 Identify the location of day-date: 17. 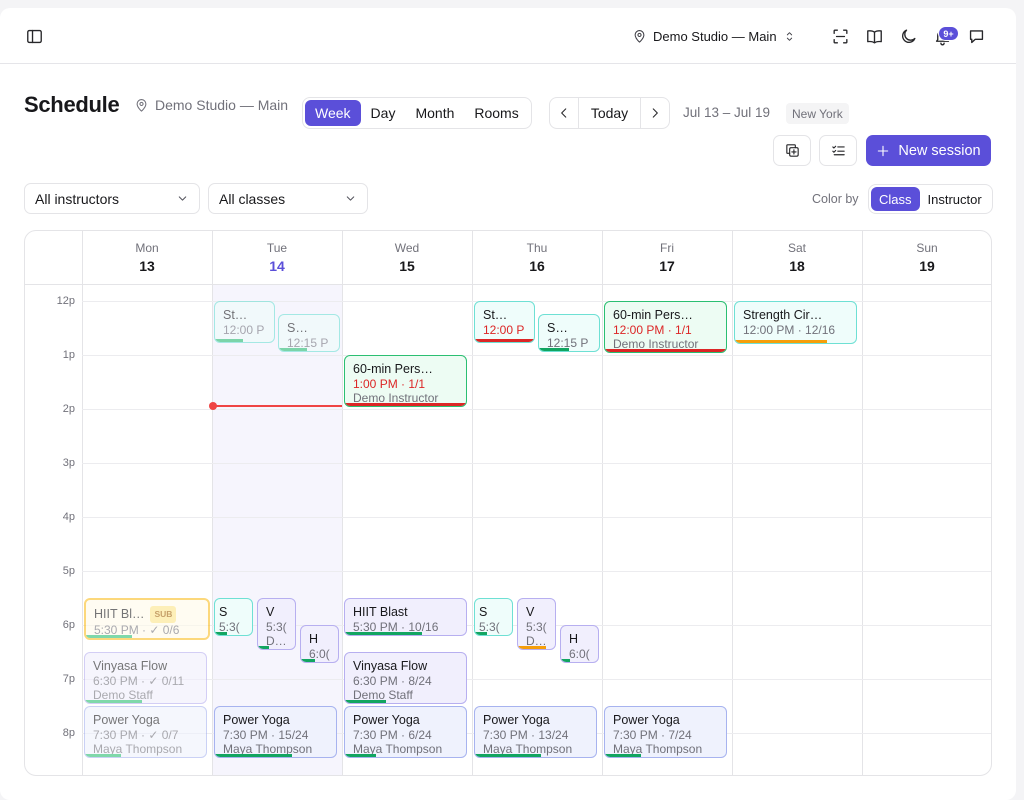
(667, 266).